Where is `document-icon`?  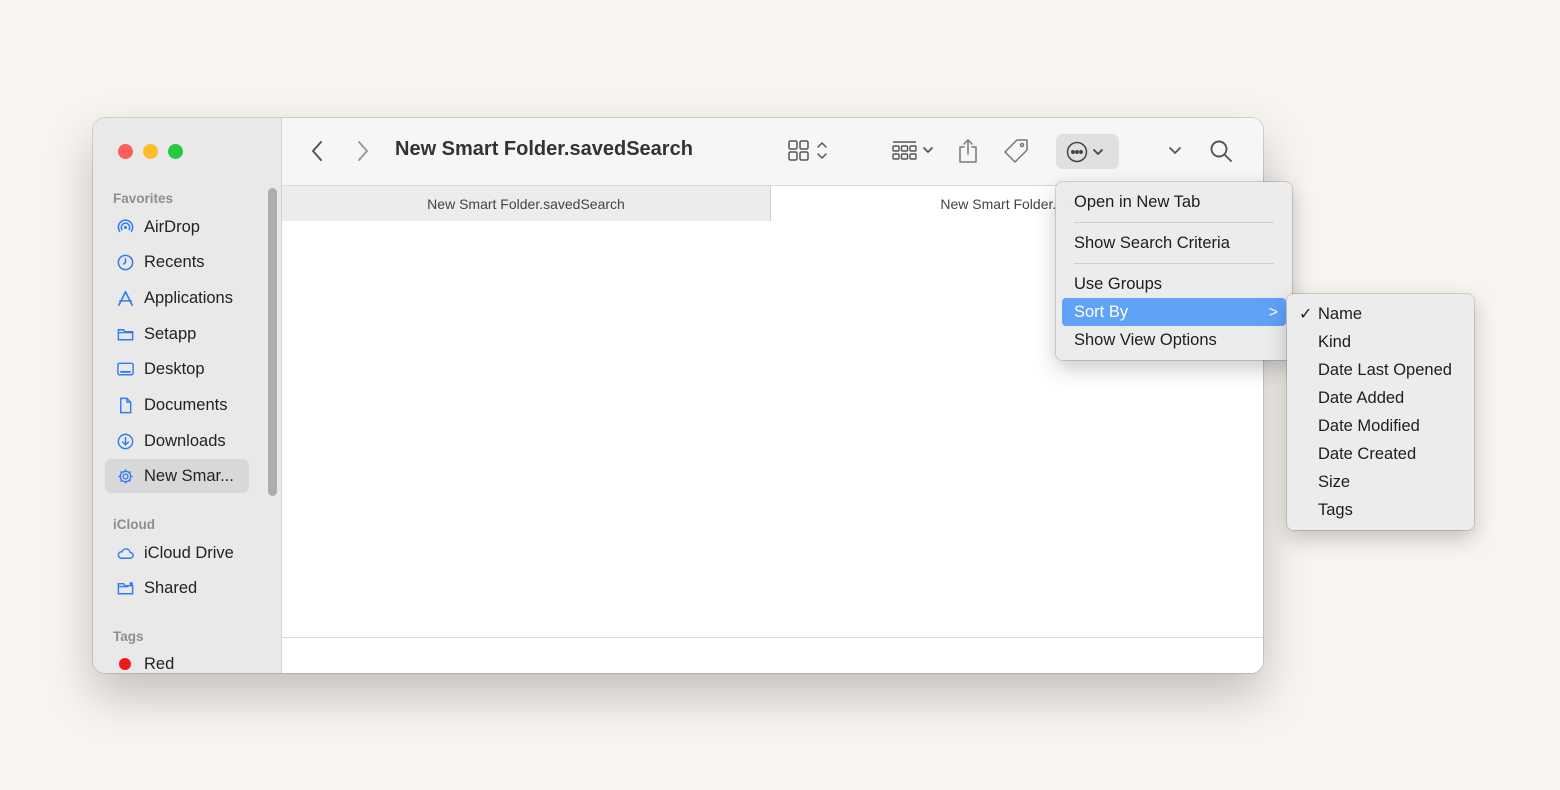 document-icon is located at coordinates (125, 405).